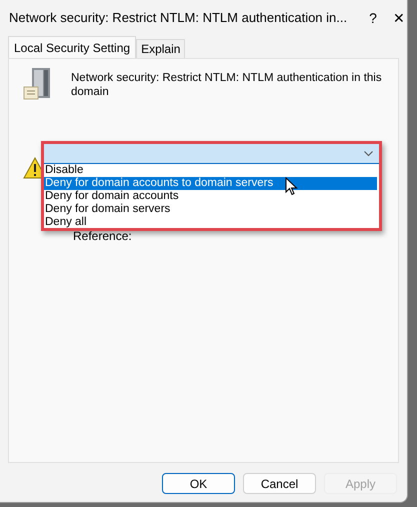 This screenshot has height=507, width=417. I want to click on dropdown-option: Deny all, so click(211, 222).